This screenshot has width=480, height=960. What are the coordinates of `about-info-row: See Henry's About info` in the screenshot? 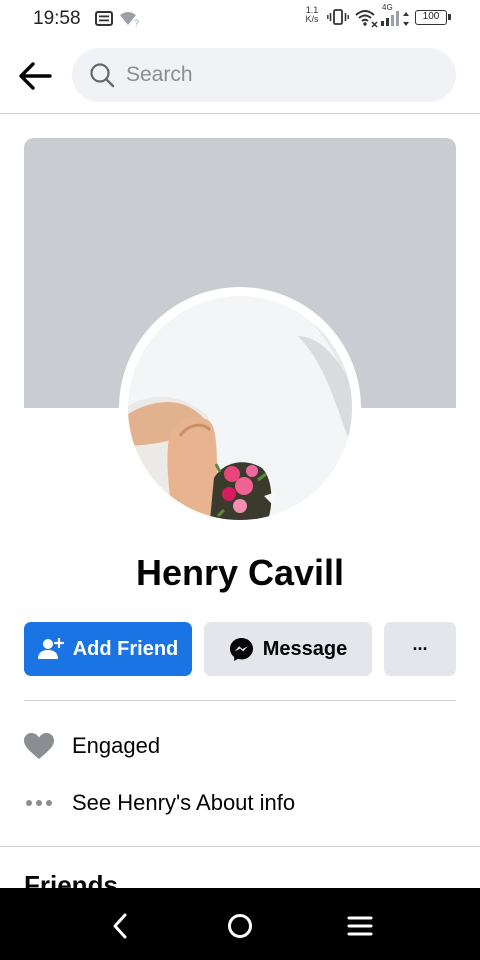 It's located at (240, 802).